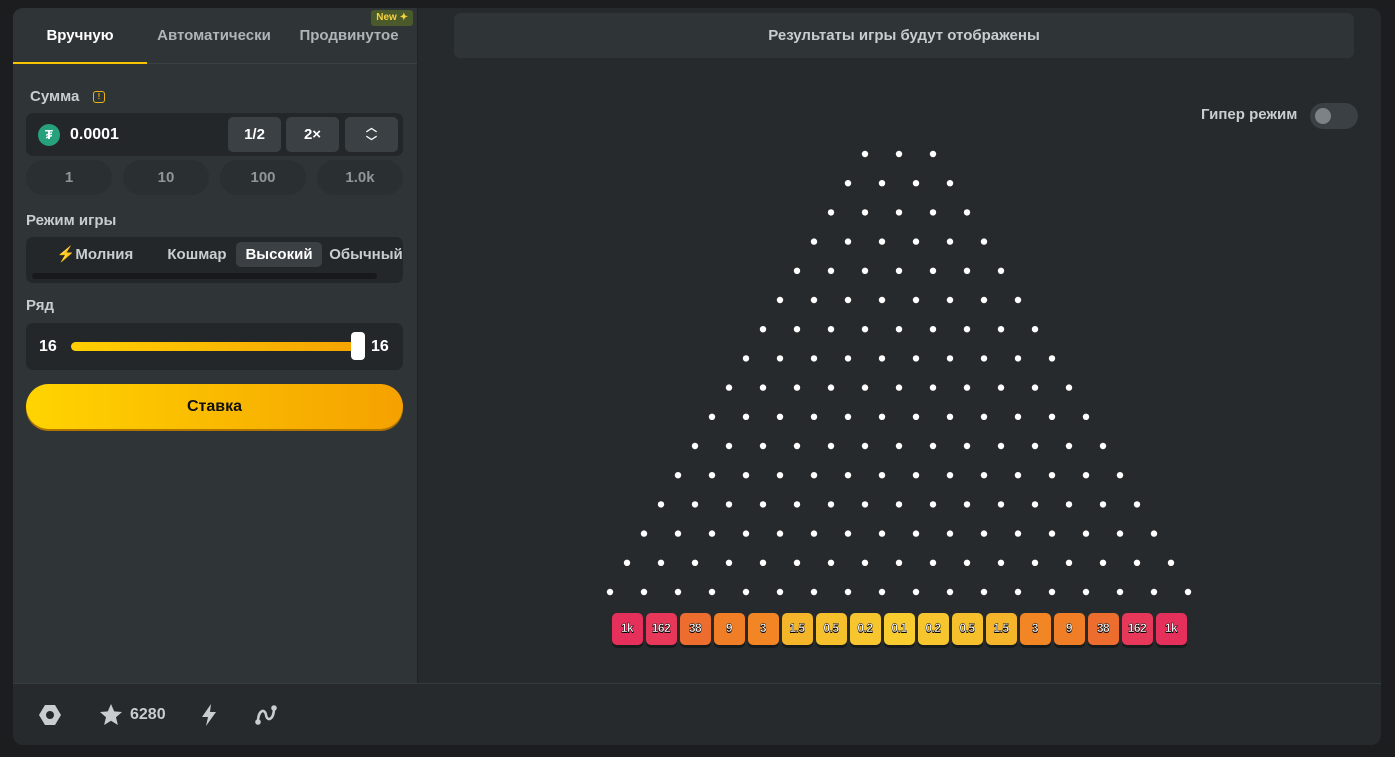  What do you see at coordinates (111, 715) in the screenshot?
I see `star-icon` at bounding box center [111, 715].